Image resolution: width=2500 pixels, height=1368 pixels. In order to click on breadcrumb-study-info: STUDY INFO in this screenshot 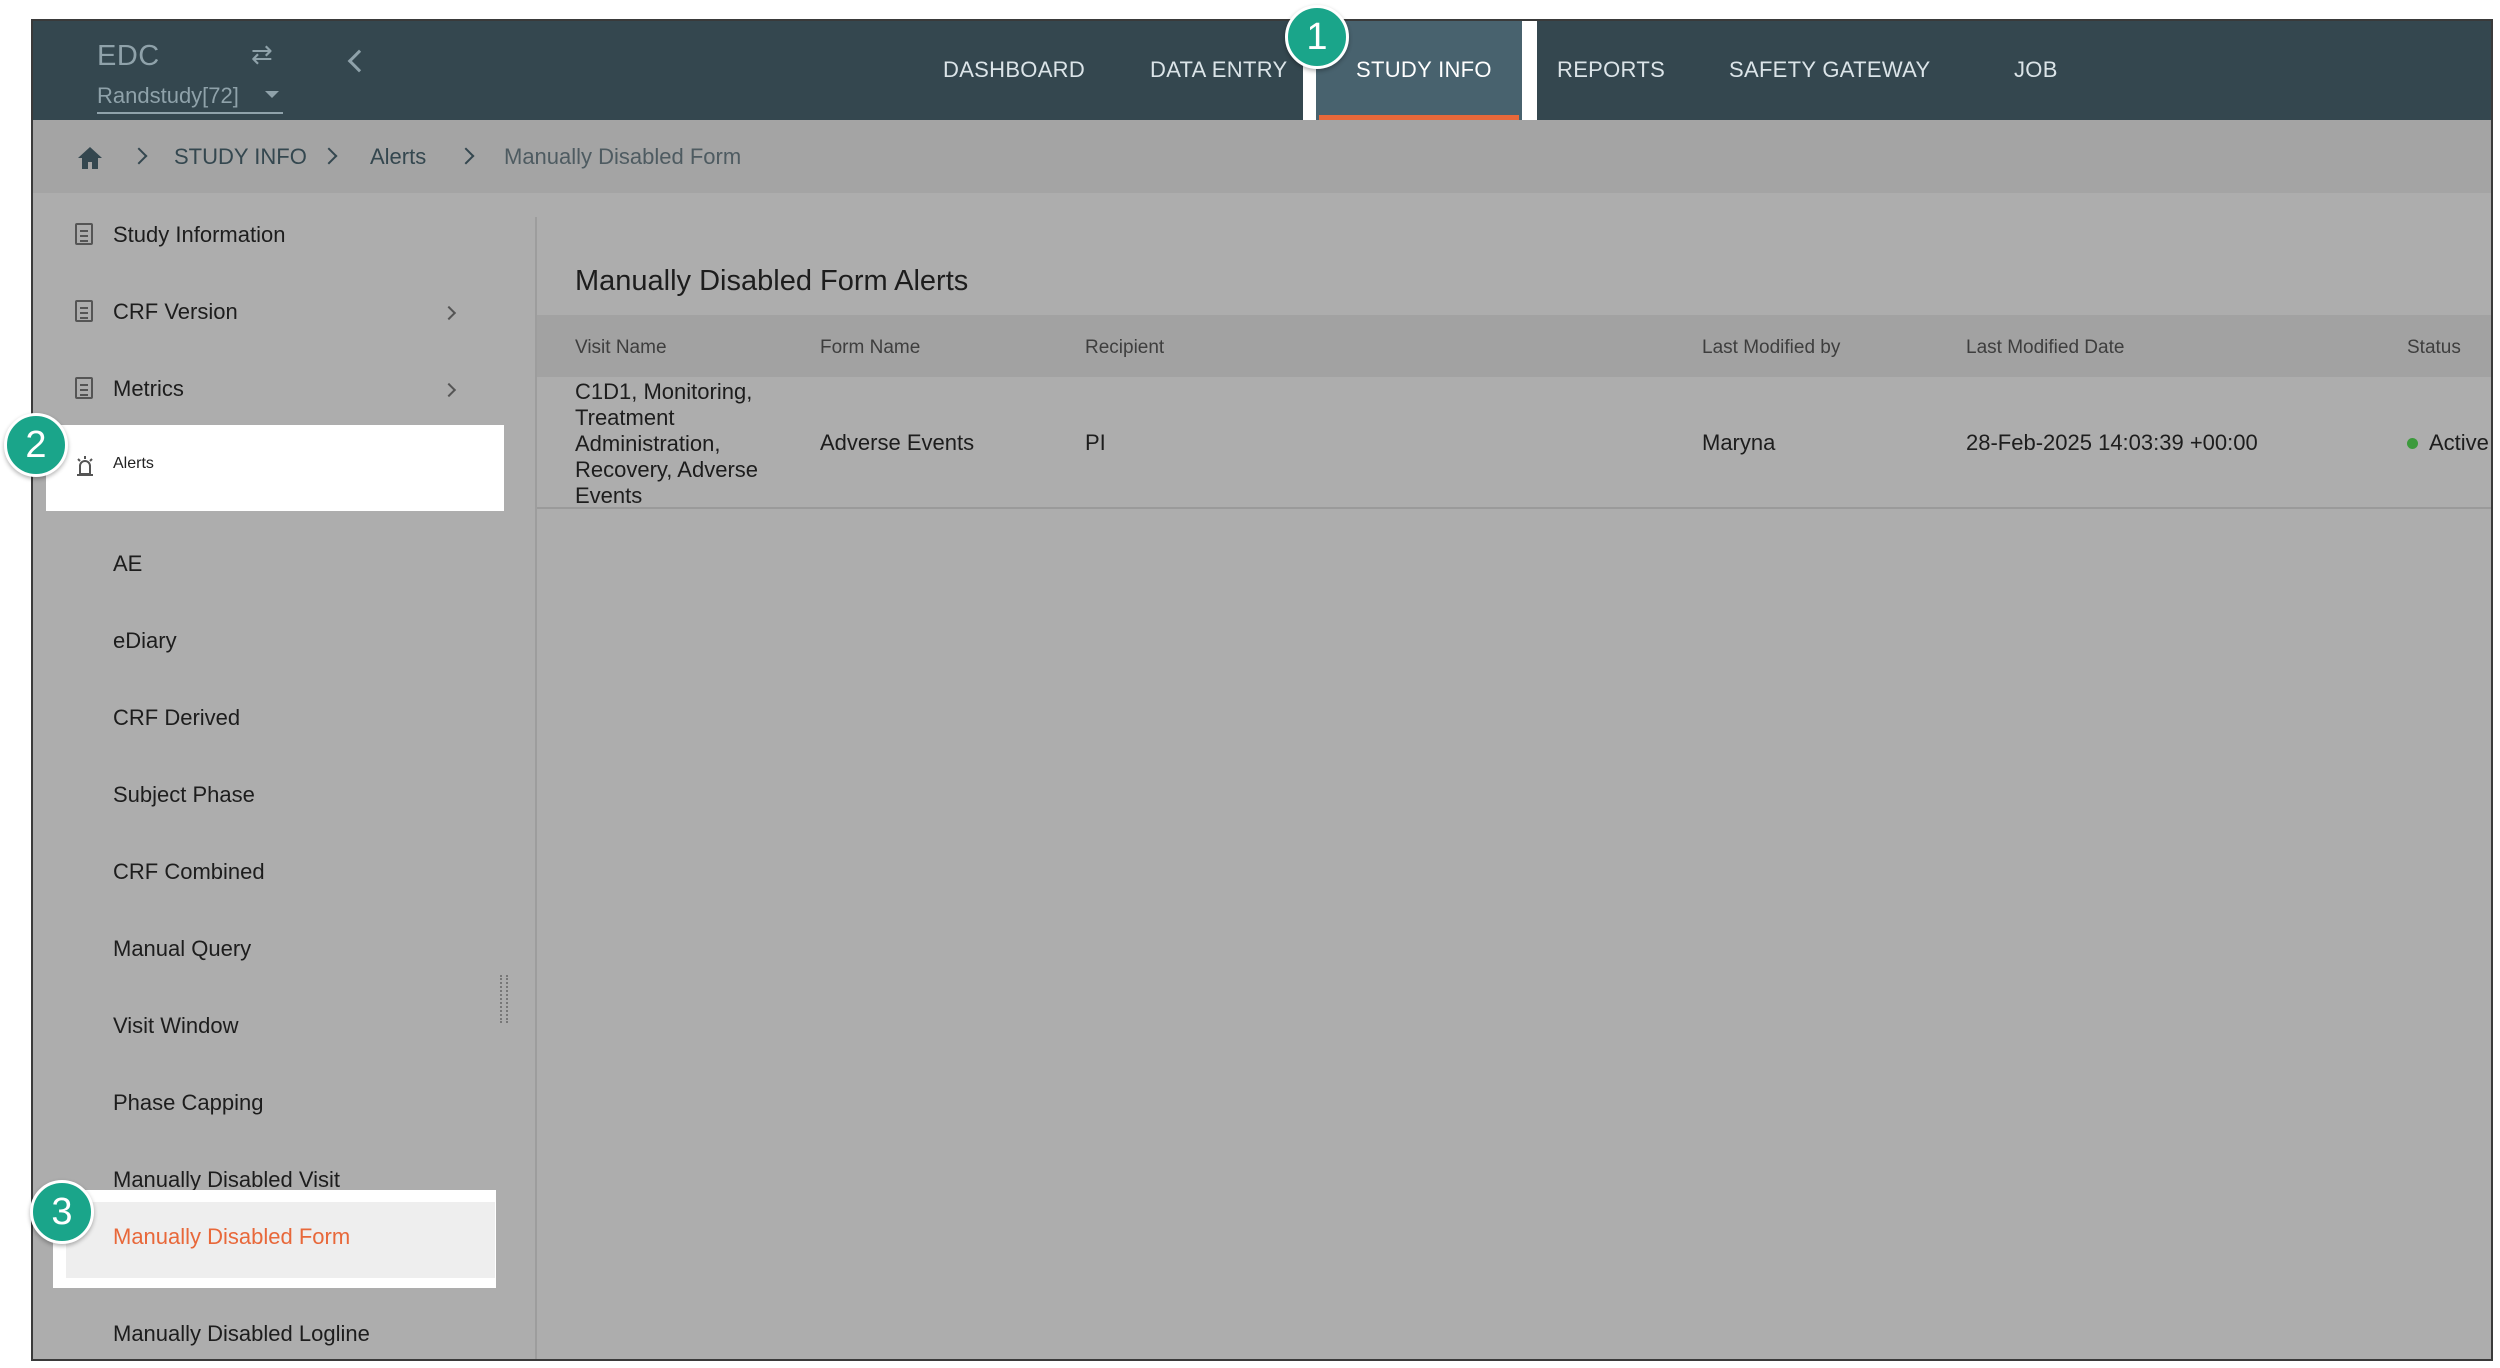, I will do `click(240, 157)`.